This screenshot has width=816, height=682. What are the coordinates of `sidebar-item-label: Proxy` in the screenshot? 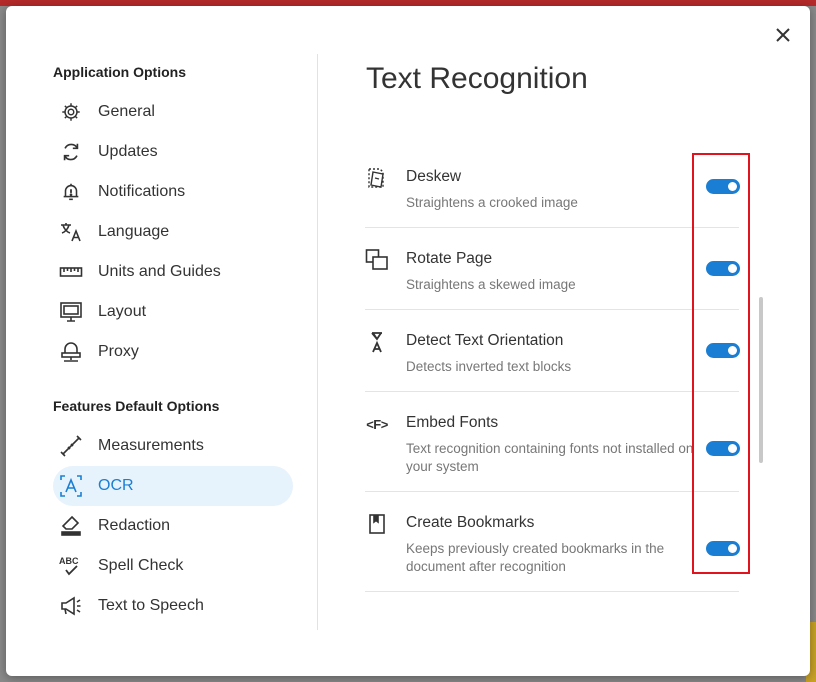 It's located at (118, 351).